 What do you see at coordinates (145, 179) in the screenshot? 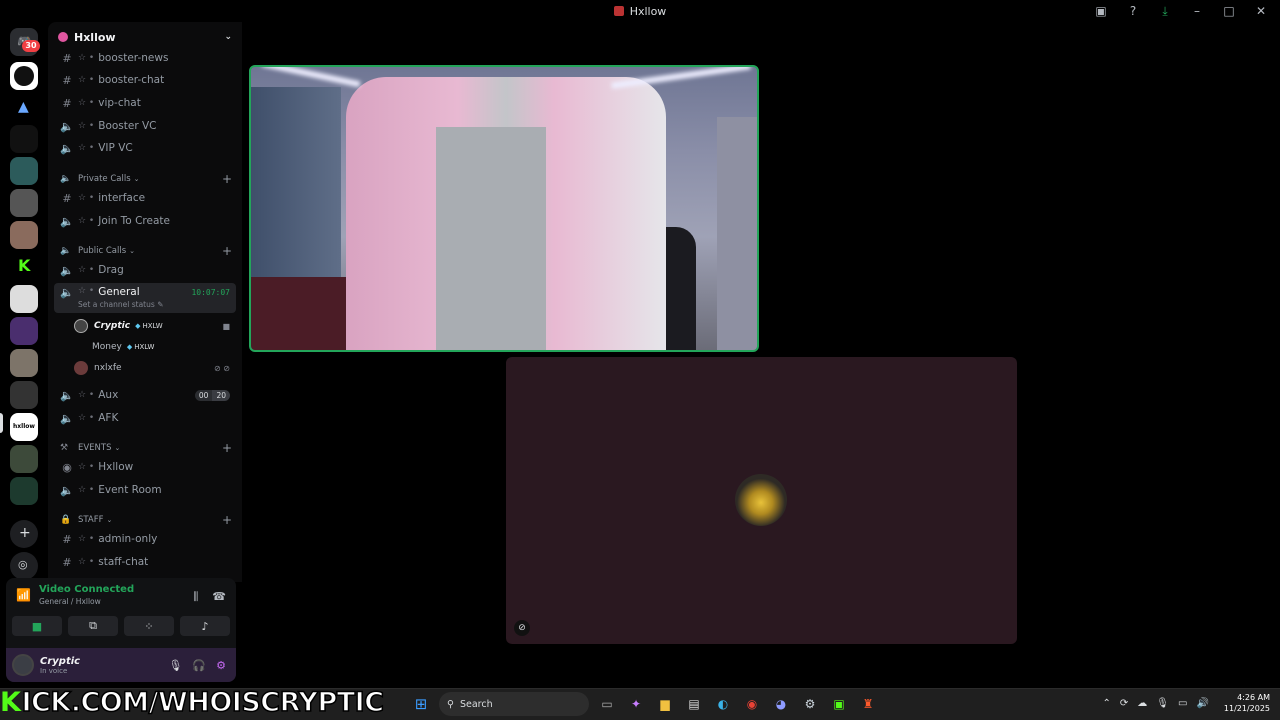
I see `category-private-calls: 🔈 Private Calls ⌄ +` at bounding box center [145, 179].